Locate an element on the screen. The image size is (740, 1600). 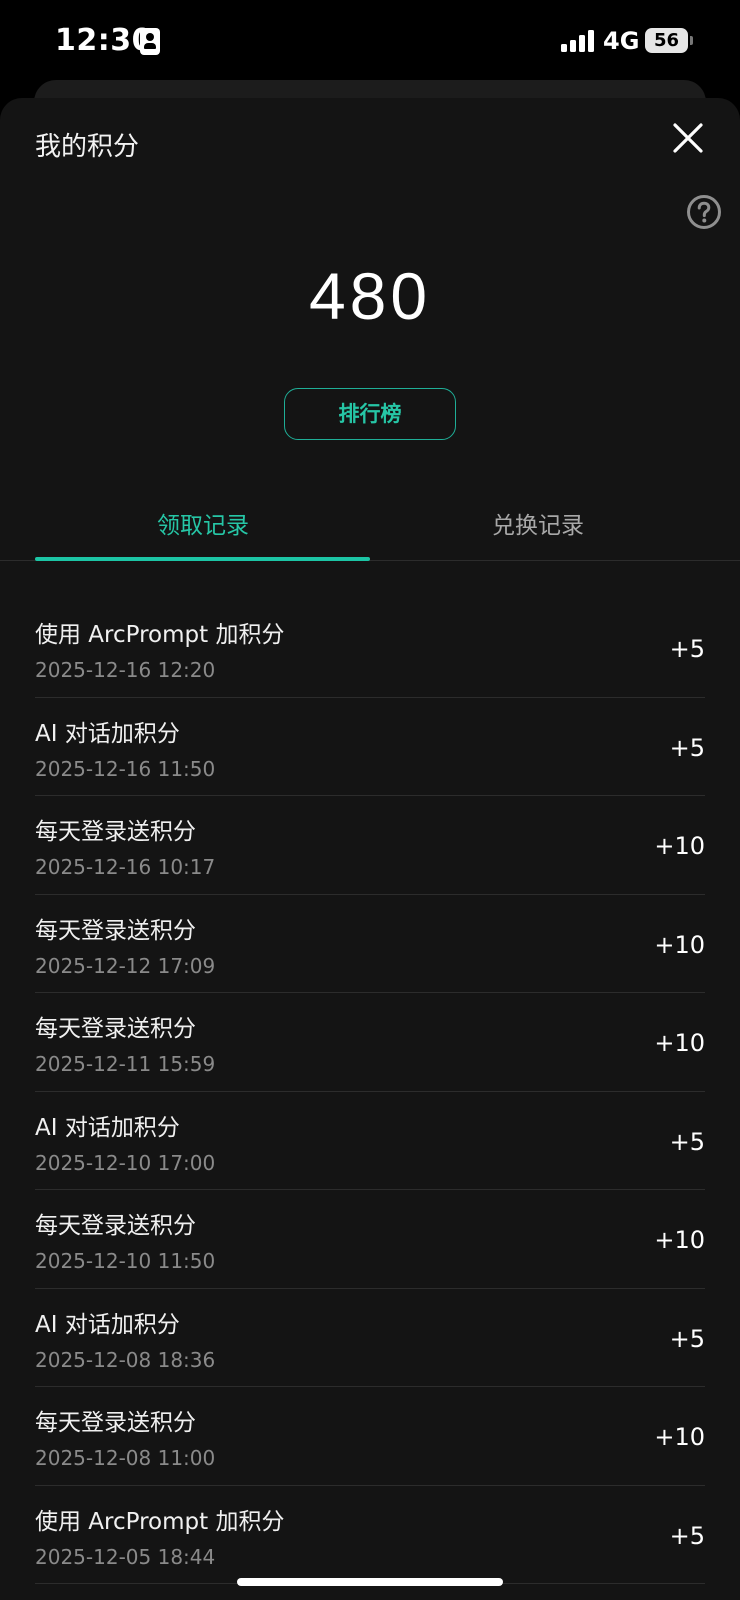
record-time: 2025-12-05 18:44 is located at coordinates (125, 1556).